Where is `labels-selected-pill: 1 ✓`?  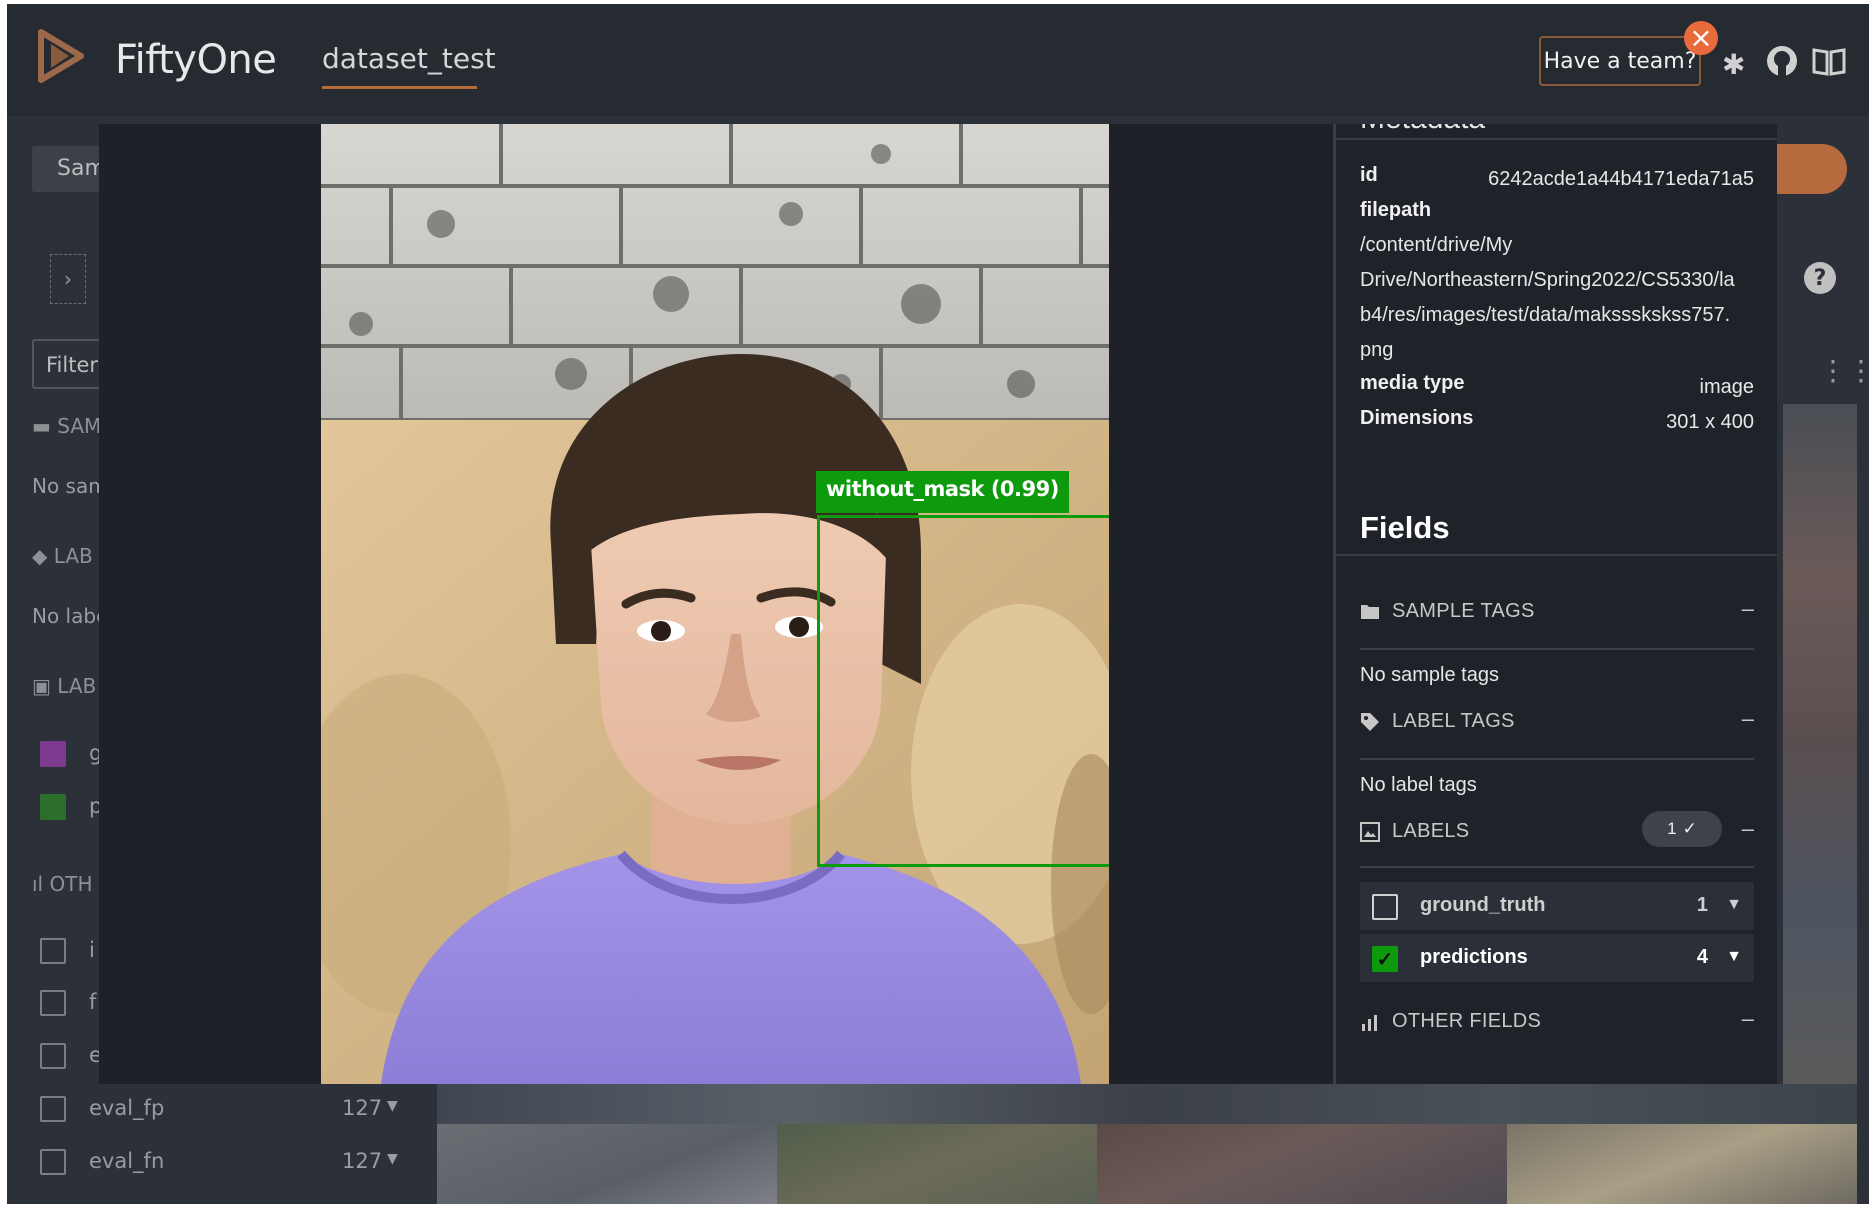 labels-selected-pill: 1 ✓ is located at coordinates (1682, 829).